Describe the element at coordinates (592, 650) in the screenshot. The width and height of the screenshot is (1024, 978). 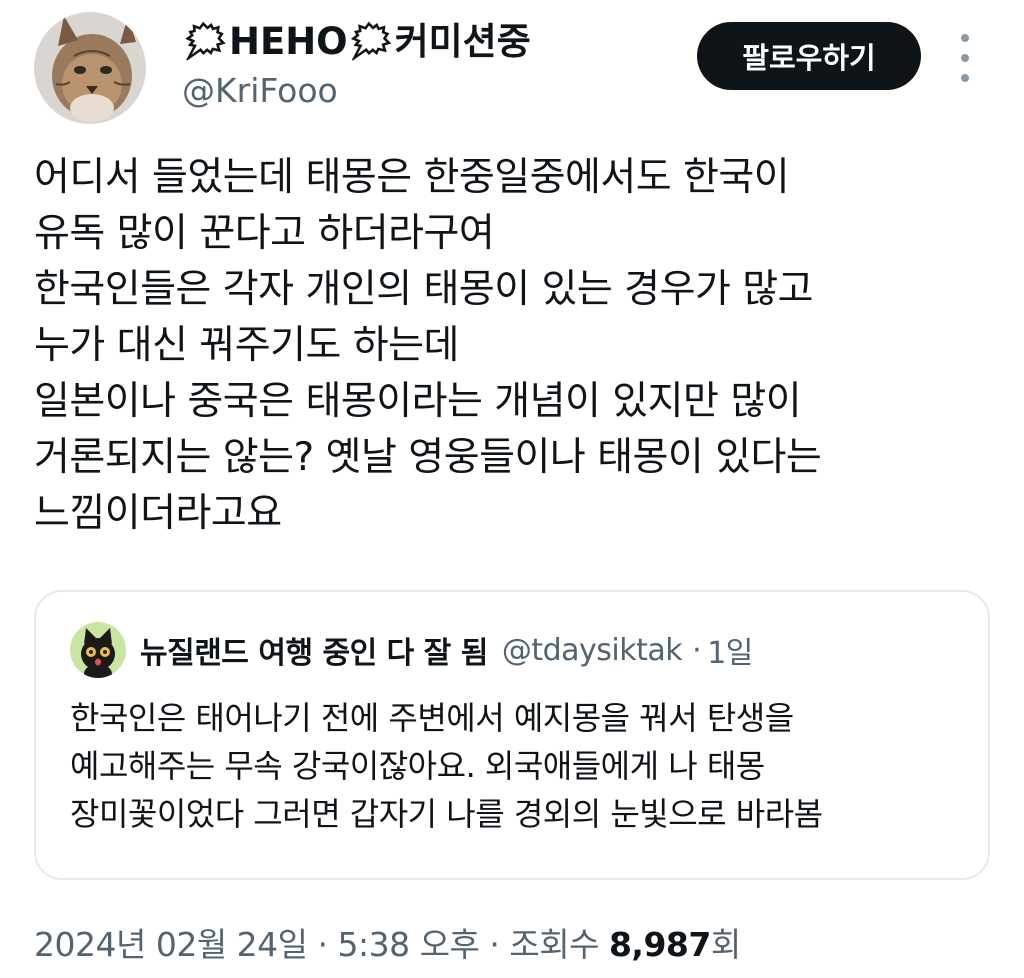
I see `quoted-author-handle: @tdaysiktak` at that location.